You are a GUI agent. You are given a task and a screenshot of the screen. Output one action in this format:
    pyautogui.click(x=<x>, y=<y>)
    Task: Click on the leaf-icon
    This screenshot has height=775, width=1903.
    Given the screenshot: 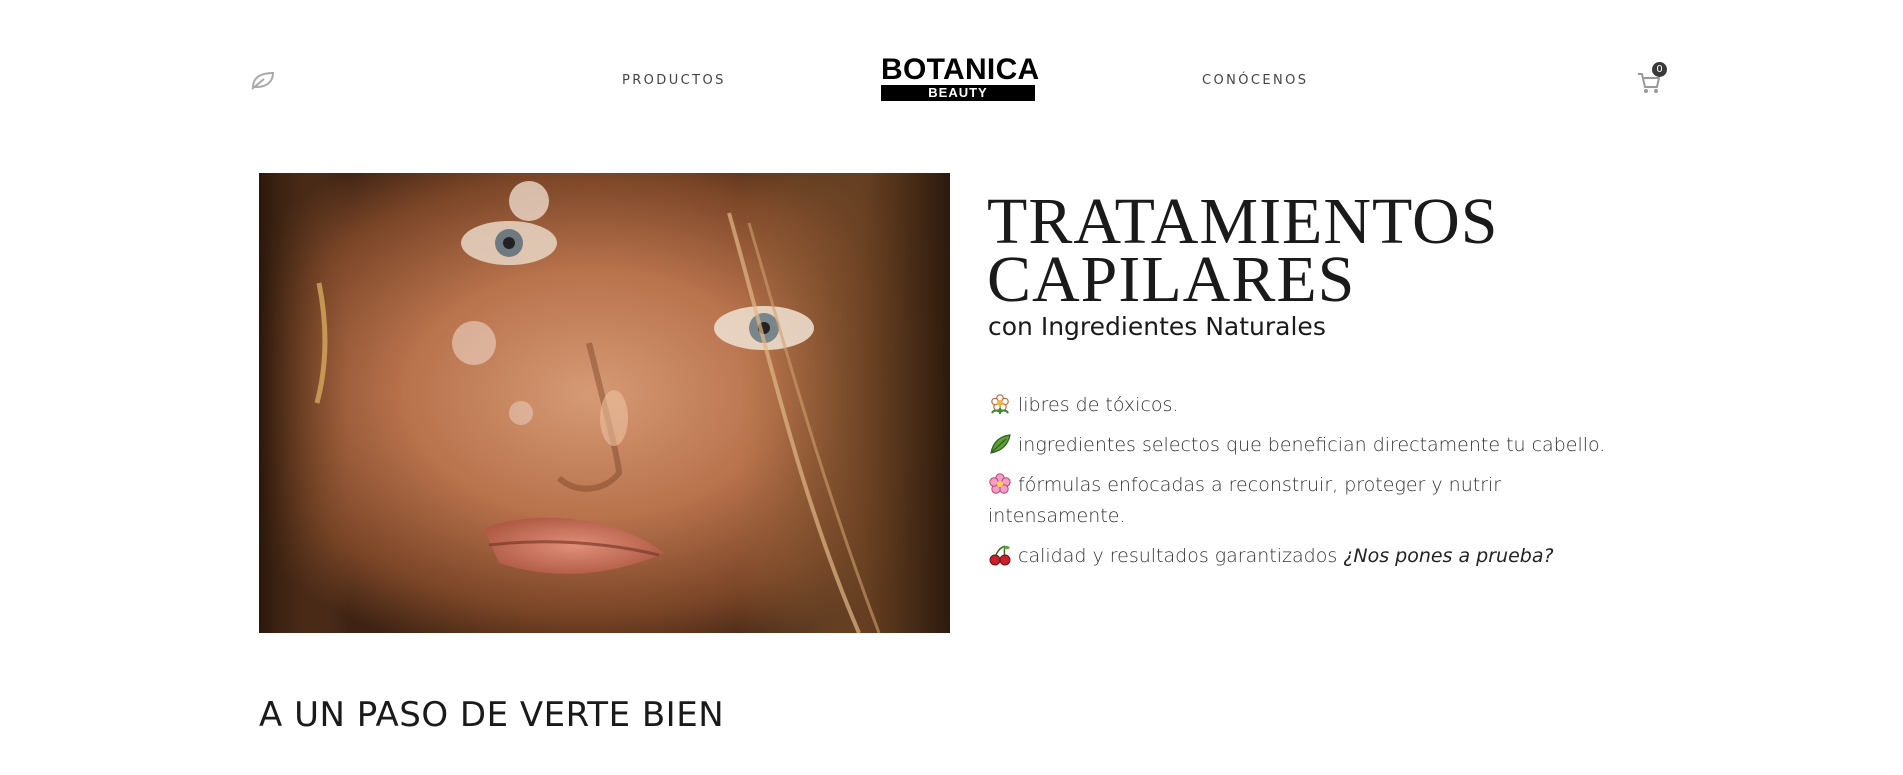 What is the action you would take?
    pyautogui.click(x=263, y=80)
    